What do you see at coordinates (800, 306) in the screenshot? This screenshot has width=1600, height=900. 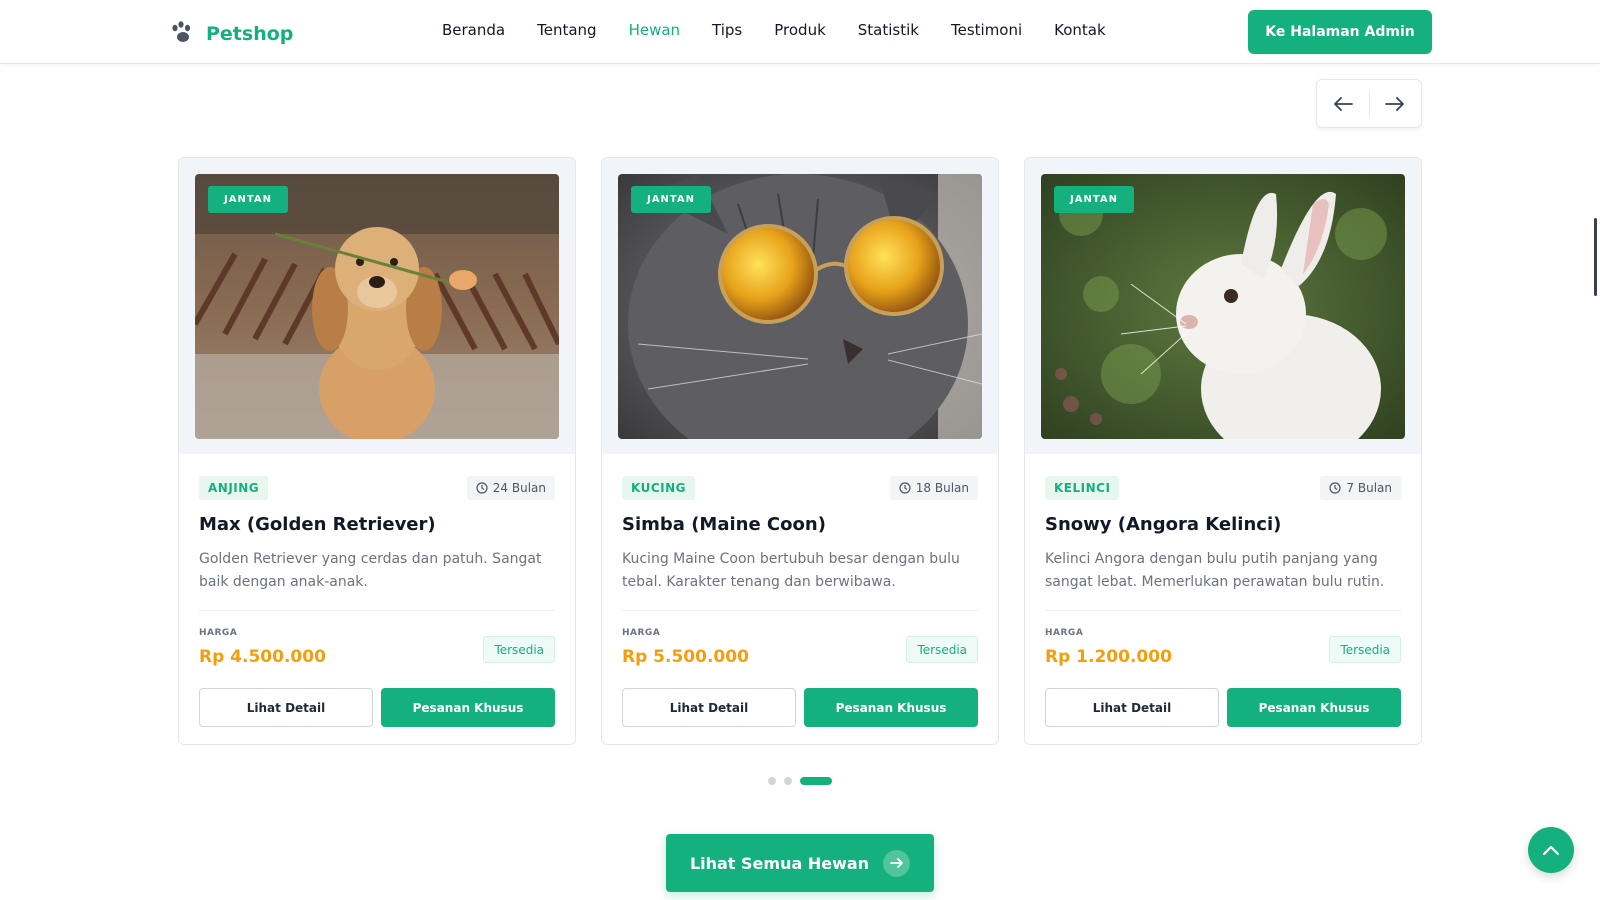 I see `pet-photo-cat` at bounding box center [800, 306].